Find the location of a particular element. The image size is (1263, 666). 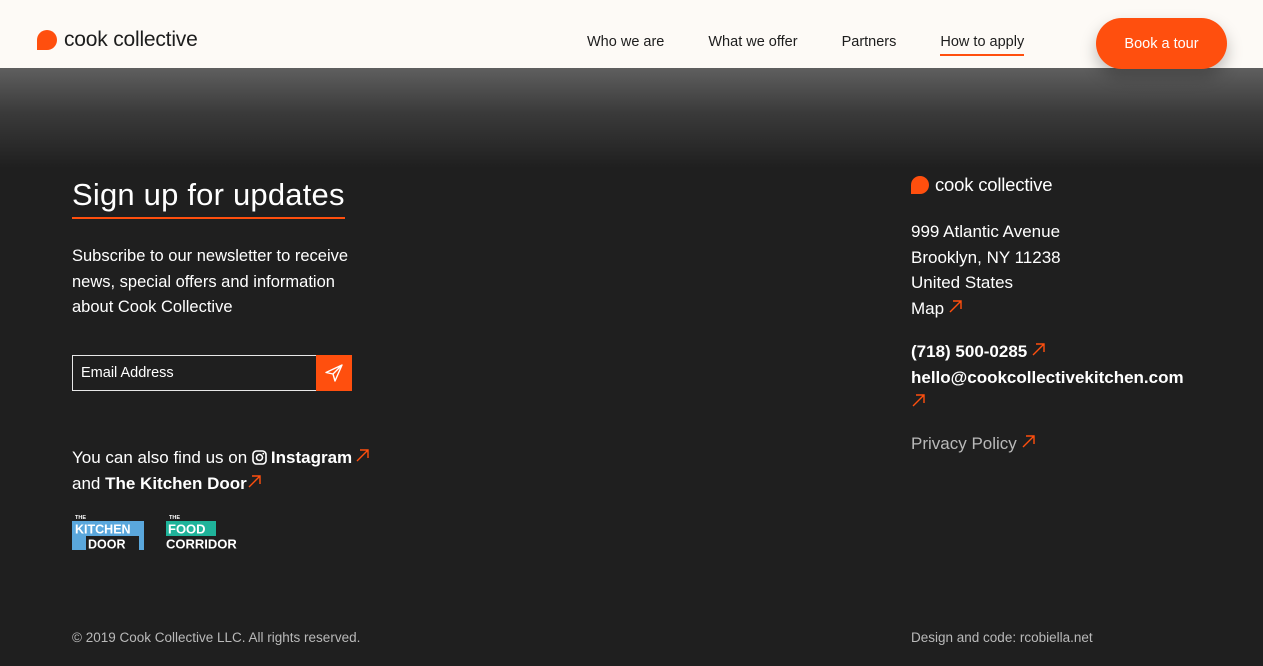

design-credit: Design and code: rcobiella.net is located at coordinates (1002, 637).